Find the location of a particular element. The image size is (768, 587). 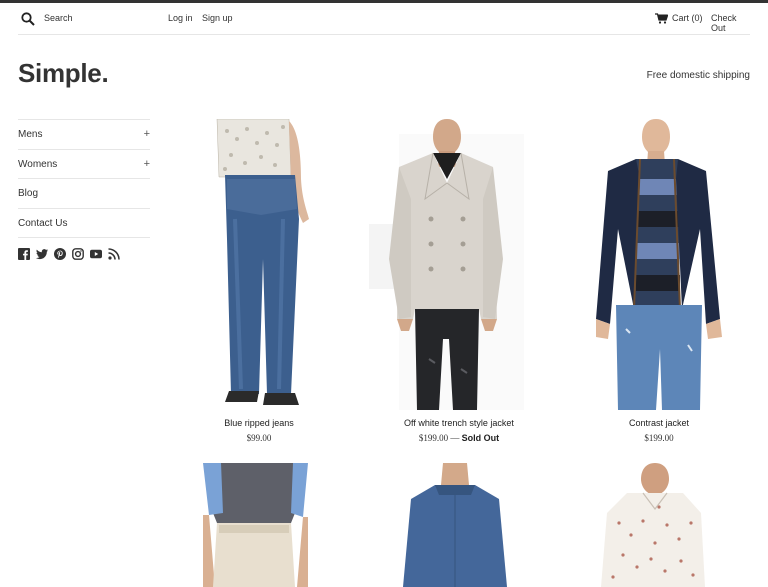

facebook-icon is located at coordinates (24, 253).